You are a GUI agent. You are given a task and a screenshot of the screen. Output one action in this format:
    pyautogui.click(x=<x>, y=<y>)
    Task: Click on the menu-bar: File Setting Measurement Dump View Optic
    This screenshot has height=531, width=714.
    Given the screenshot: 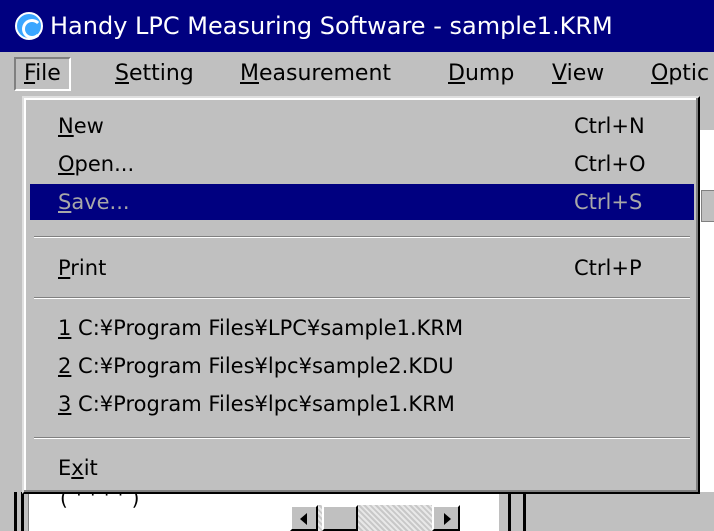 What is the action you would take?
    pyautogui.click(x=357, y=74)
    